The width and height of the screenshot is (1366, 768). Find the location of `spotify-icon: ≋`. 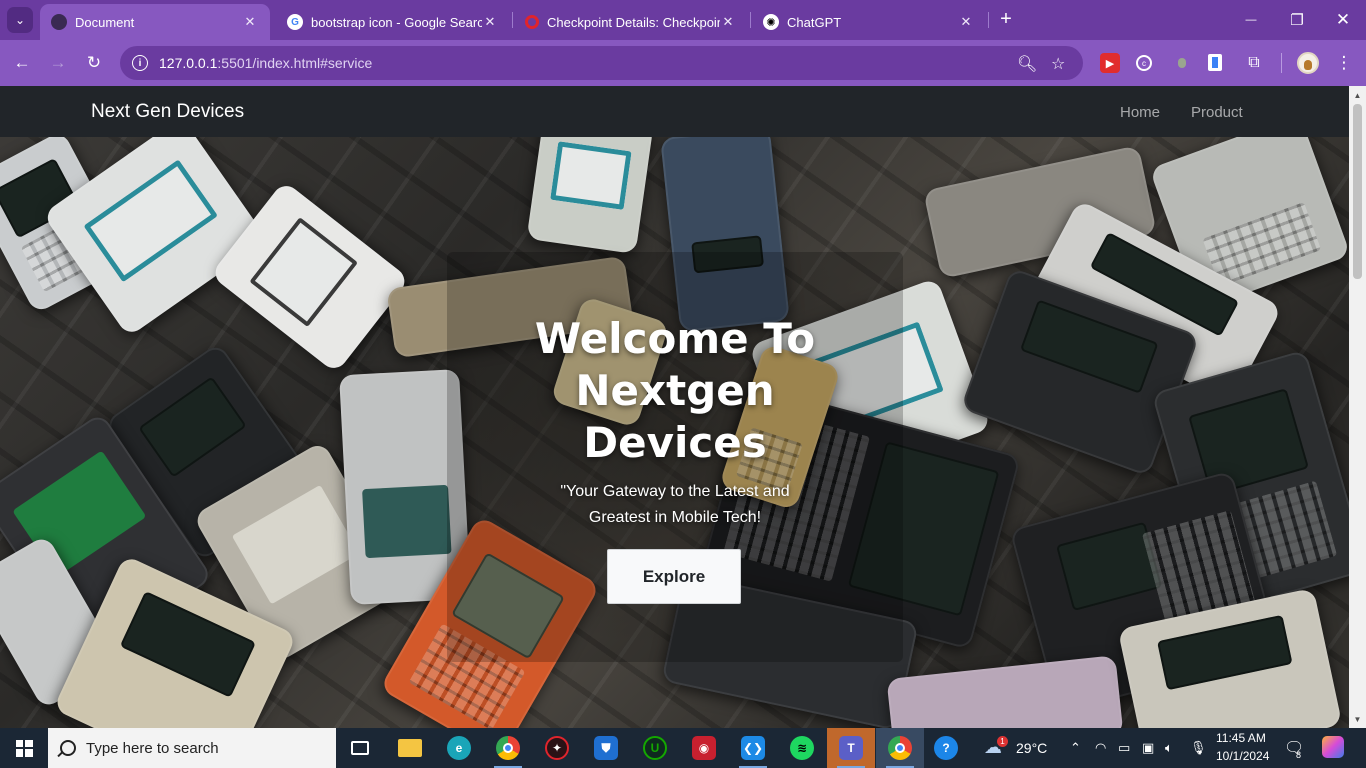

spotify-icon: ≋ is located at coordinates (802, 748).